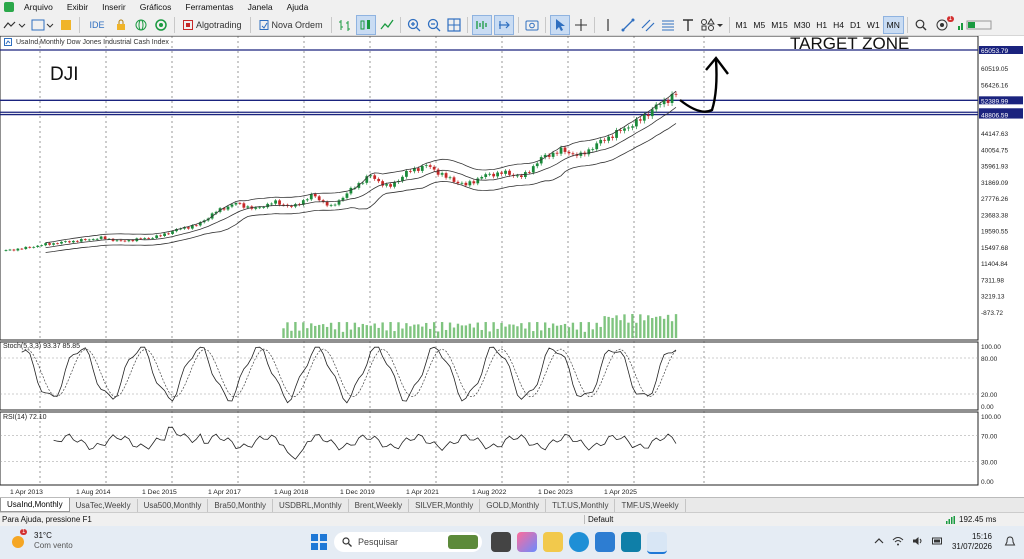 This screenshot has height=559, width=1024. Describe the element at coordinates (66, 25) in the screenshot. I see `templates-icon` at that location.